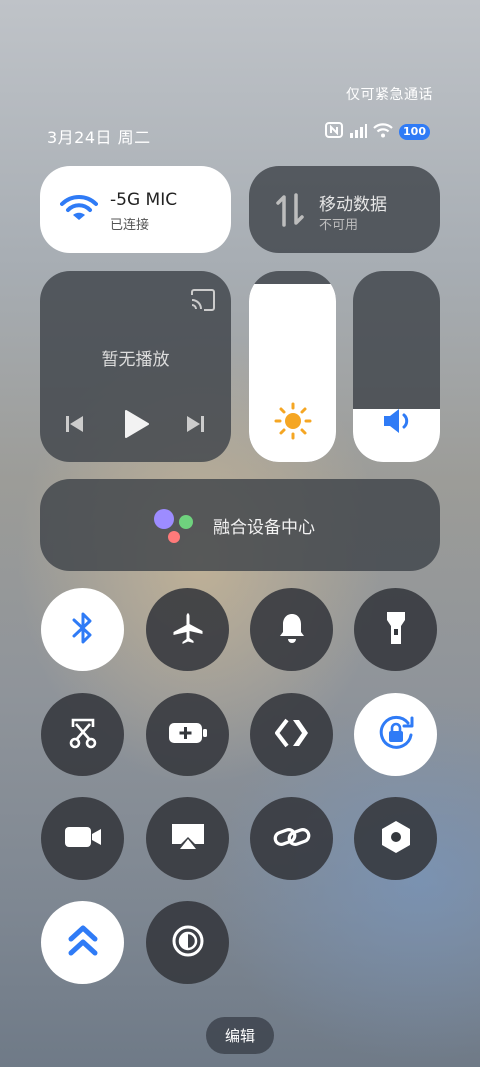 The height and width of the screenshot is (1067, 480). What do you see at coordinates (292, 366) in the screenshot?
I see `brightness-slider` at bounding box center [292, 366].